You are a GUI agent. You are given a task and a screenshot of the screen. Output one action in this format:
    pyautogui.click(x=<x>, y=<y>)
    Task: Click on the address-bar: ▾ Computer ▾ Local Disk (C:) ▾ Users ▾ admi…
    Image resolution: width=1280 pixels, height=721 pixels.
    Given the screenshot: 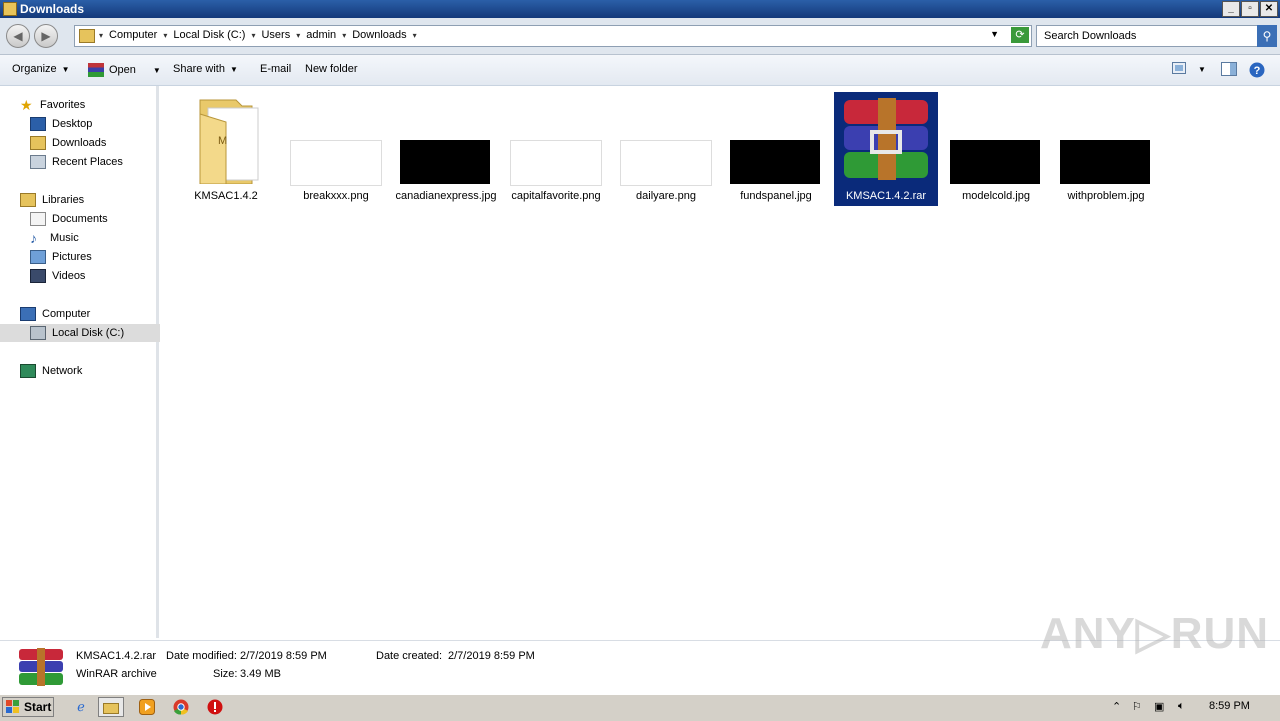 What is the action you would take?
    pyautogui.click(x=553, y=36)
    